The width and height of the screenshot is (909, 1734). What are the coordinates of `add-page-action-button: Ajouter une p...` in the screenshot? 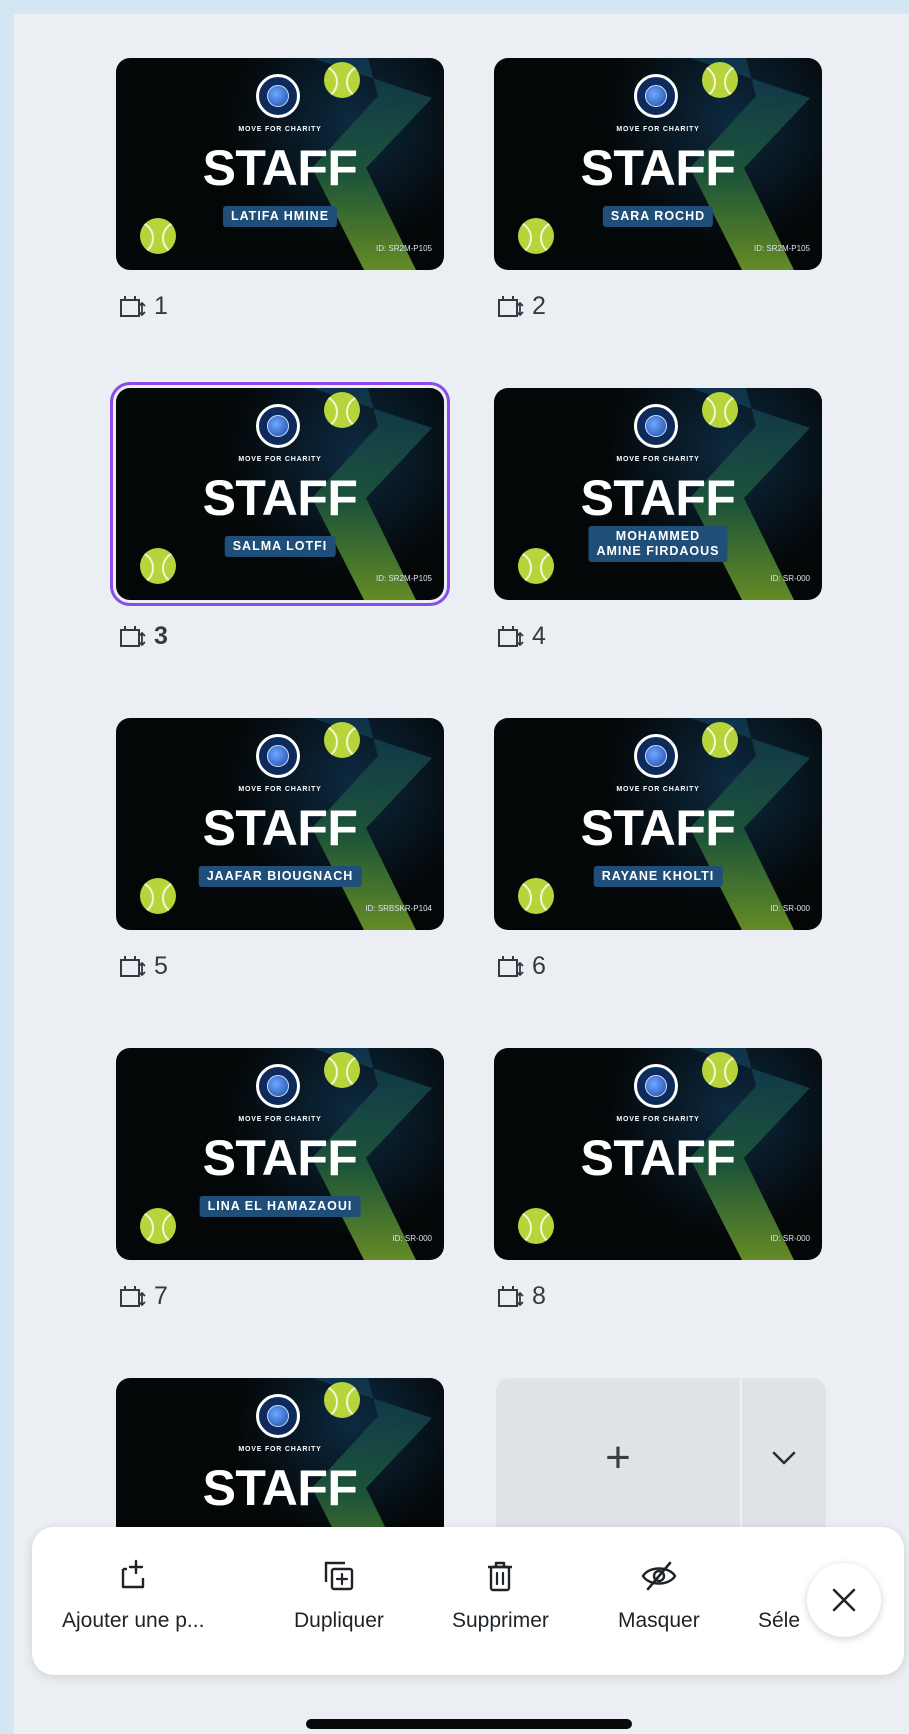 It's located at (133, 1595).